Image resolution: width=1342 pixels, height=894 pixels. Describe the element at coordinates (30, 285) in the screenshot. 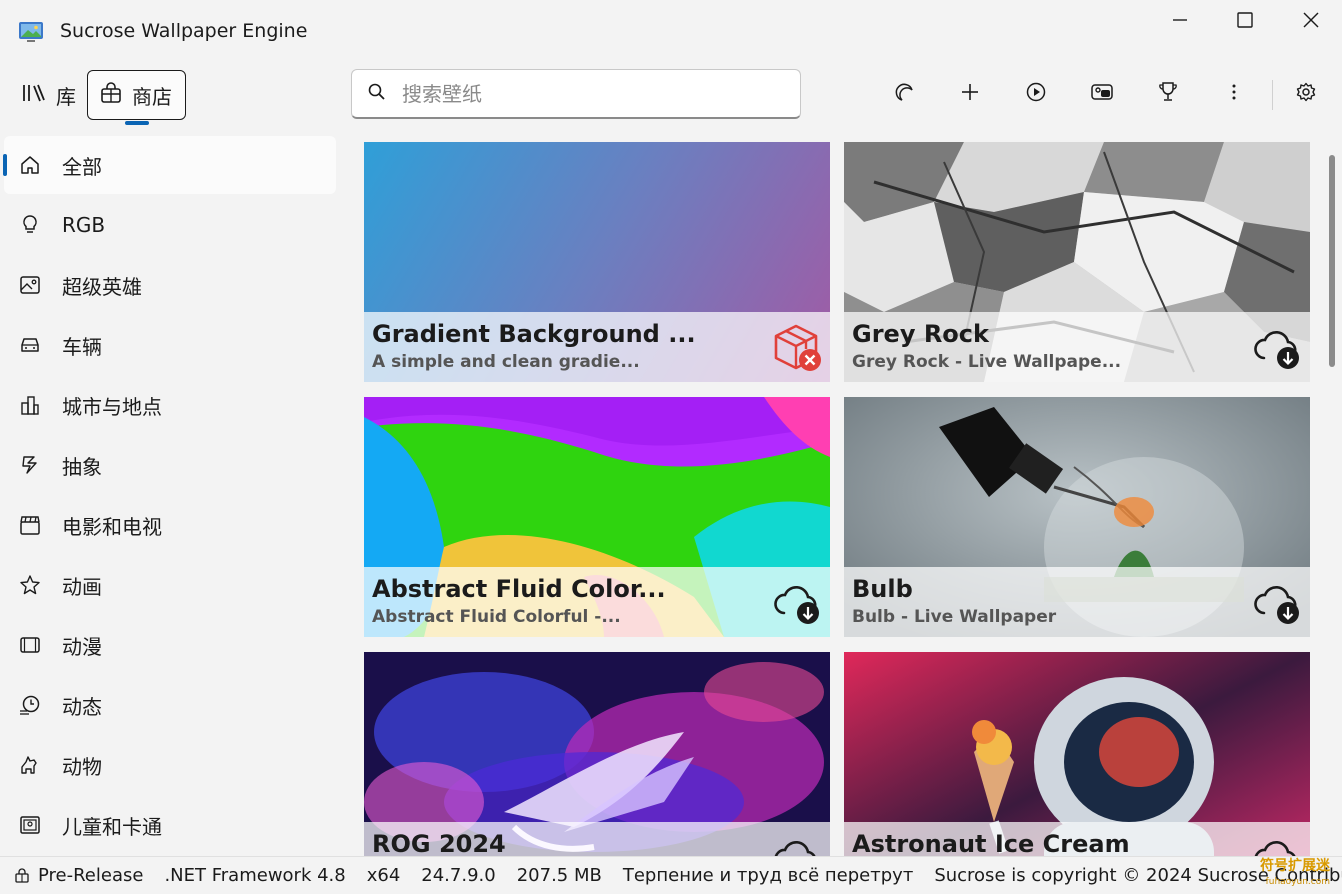

I see `image-icon` at that location.